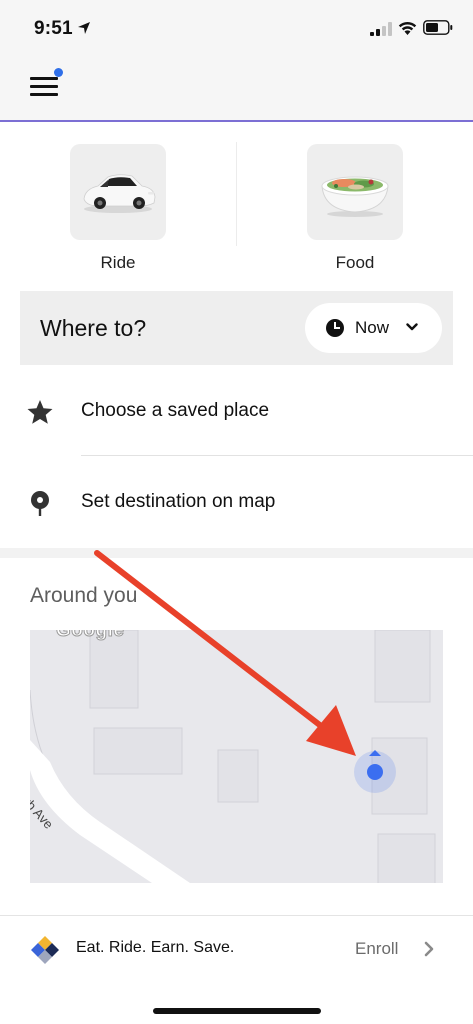  Describe the element at coordinates (381, 29) in the screenshot. I see `cellular-signal-icon` at that location.